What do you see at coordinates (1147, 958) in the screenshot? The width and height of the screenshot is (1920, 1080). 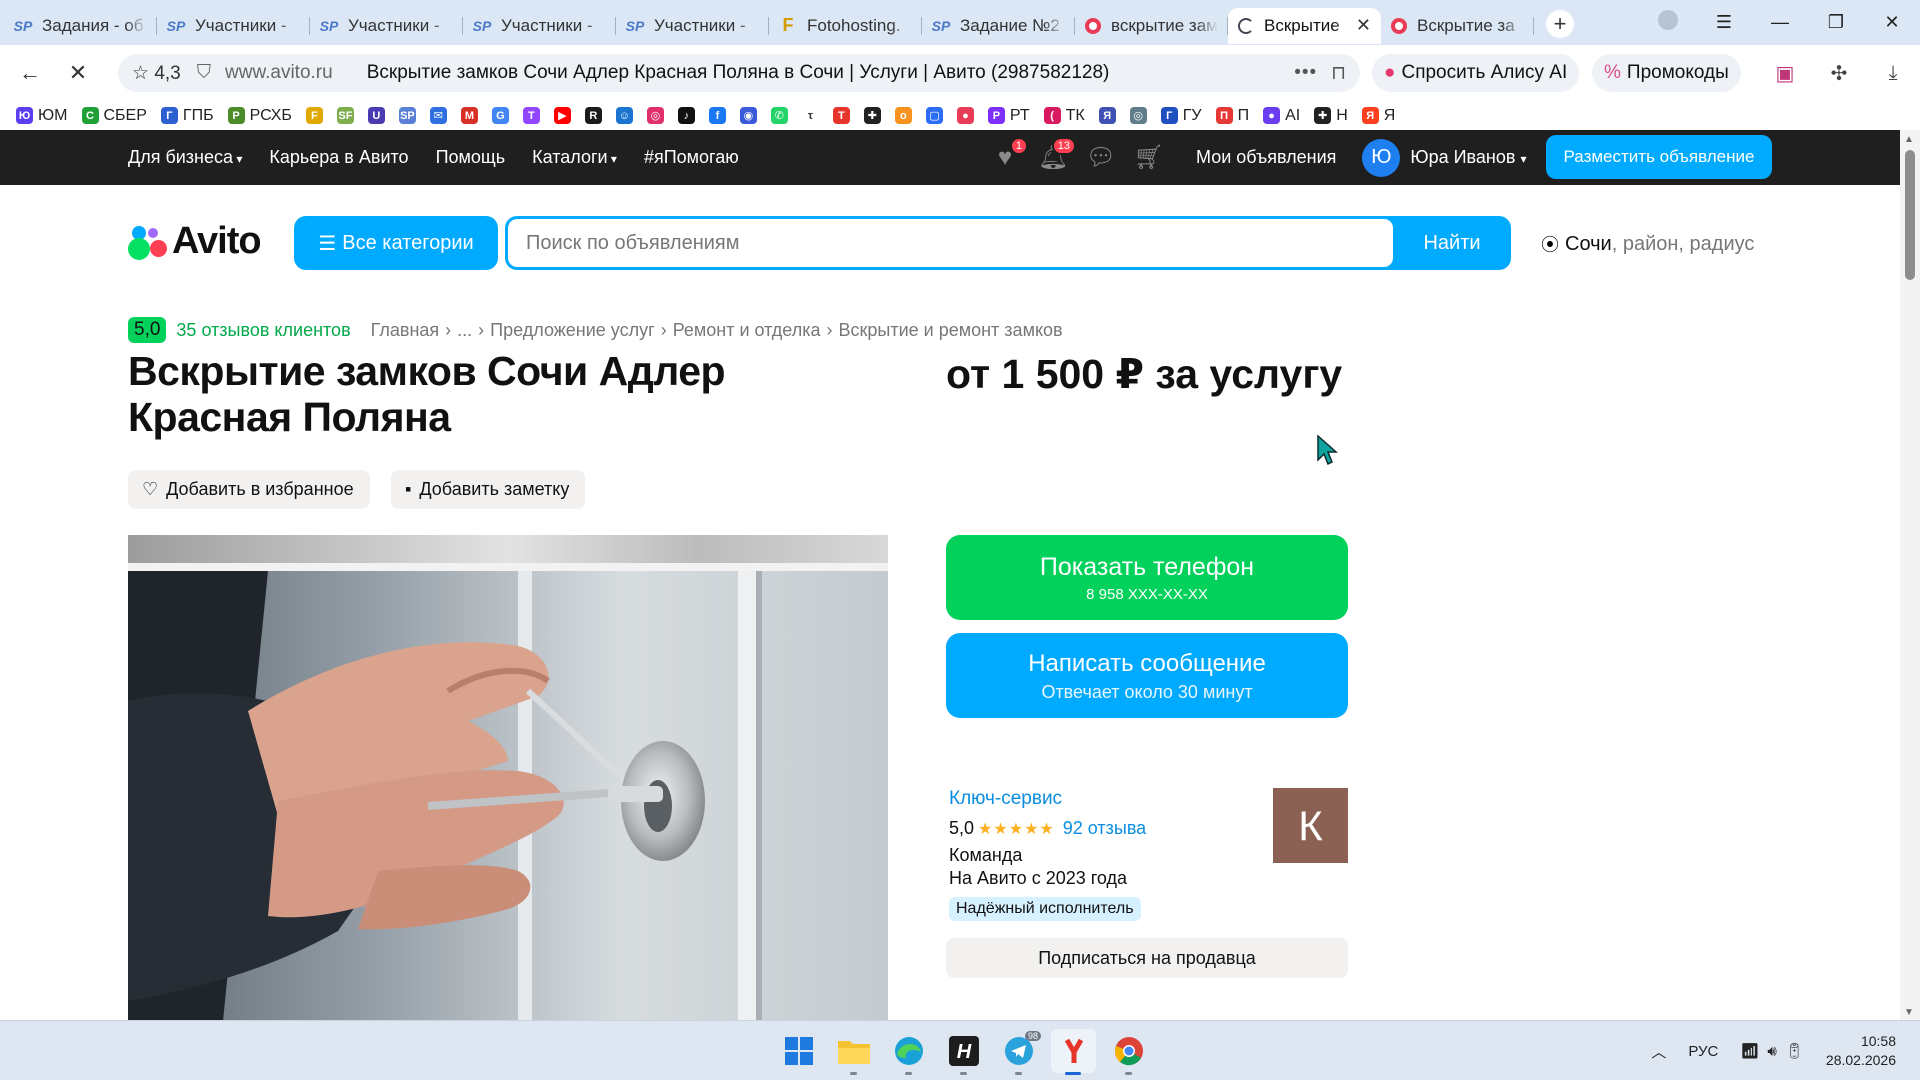 I see `subscribe-seller-button: Подписаться на продавца` at bounding box center [1147, 958].